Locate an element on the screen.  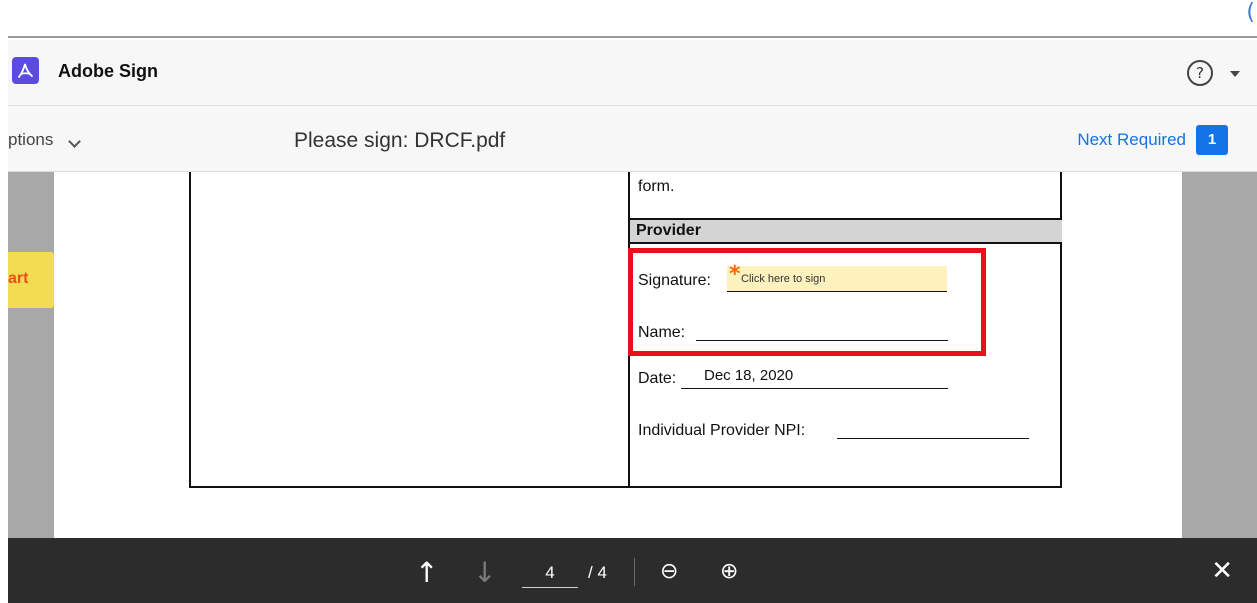
corner-glyph: ( is located at coordinates (1250, 12).